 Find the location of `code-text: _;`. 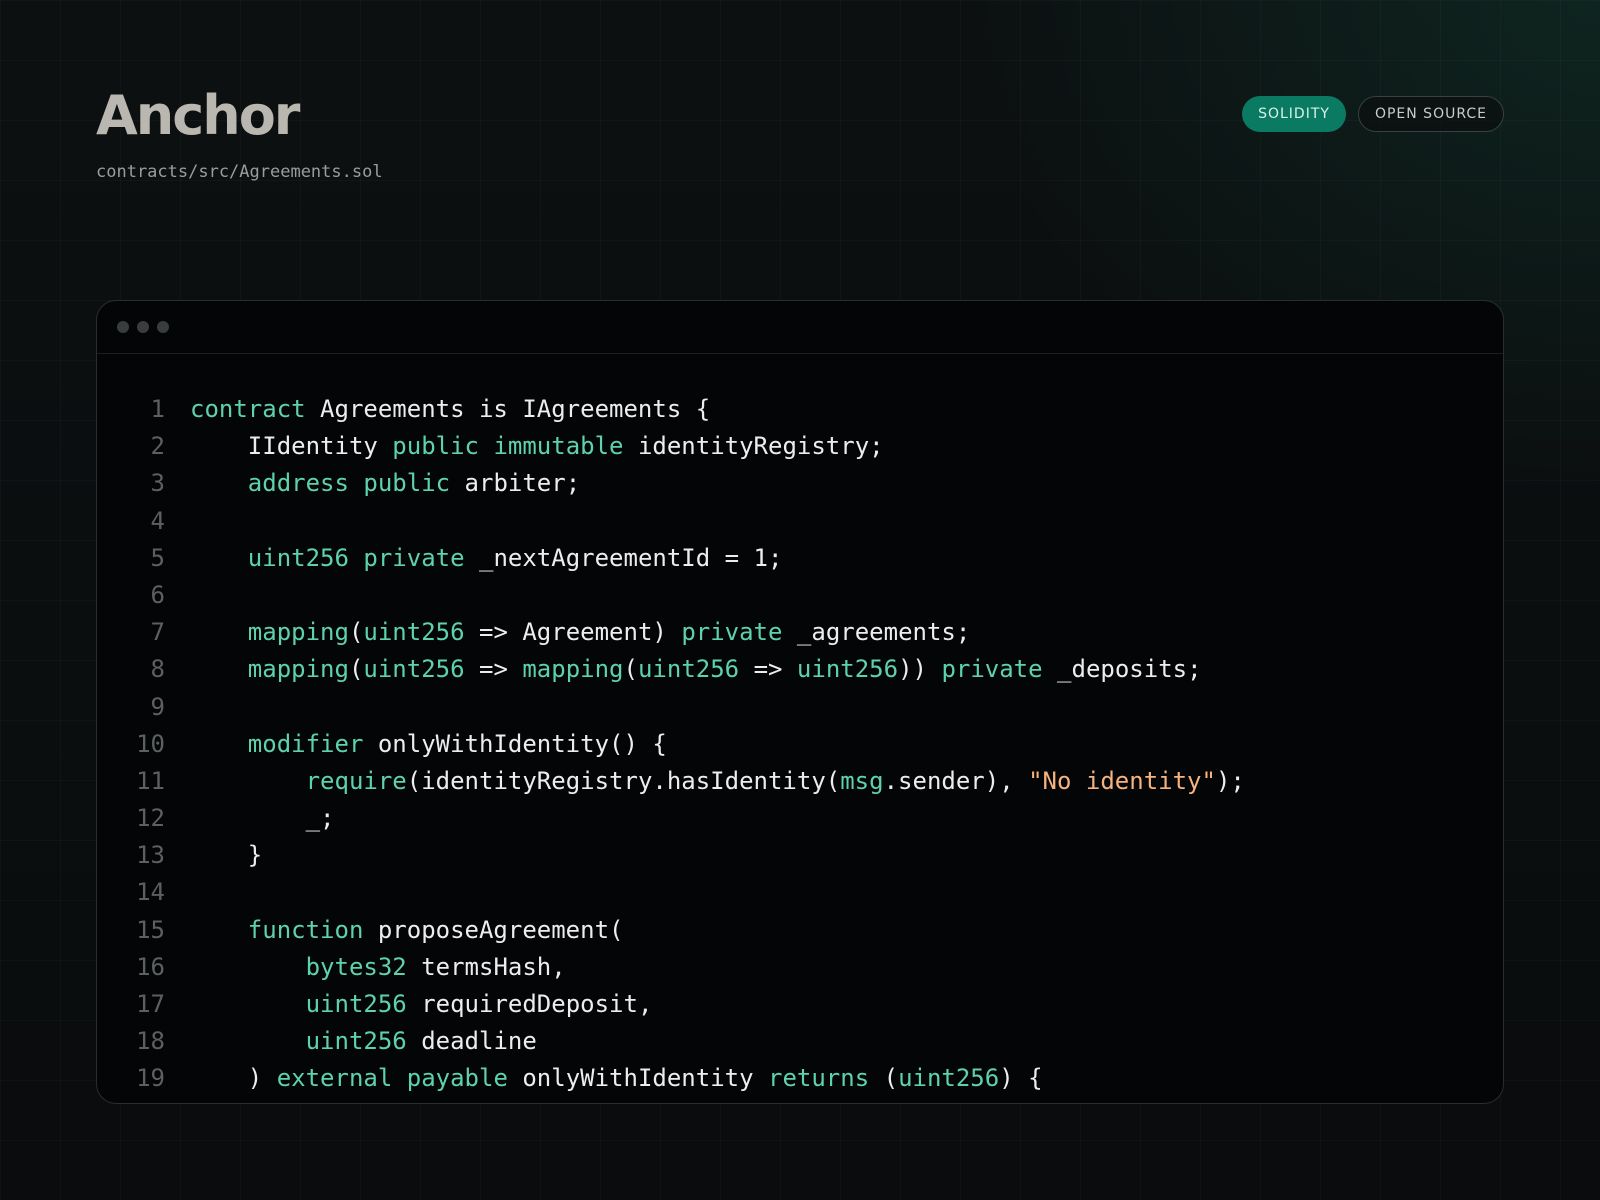

code-text: _; is located at coordinates (250, 818).